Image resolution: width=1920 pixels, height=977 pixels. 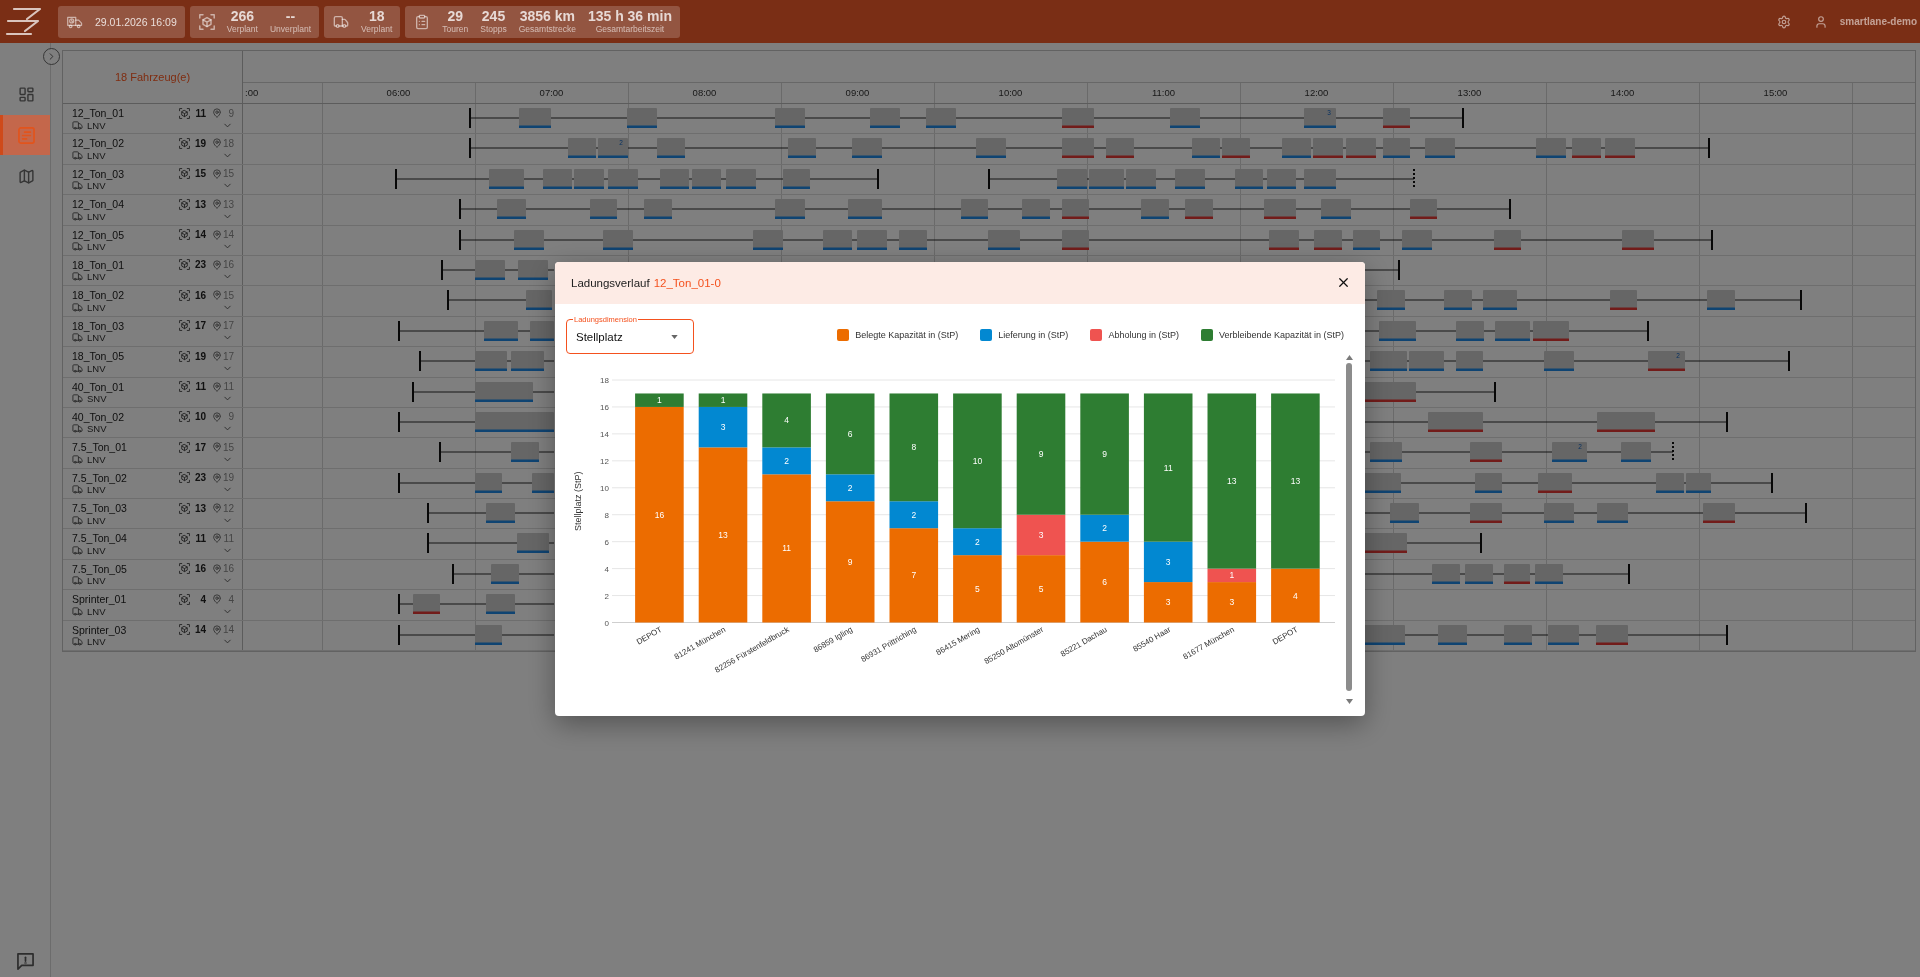 What do you see at coordinates (98, 386) in the screenshot?
I see `vehicle-name: 40_Ton_01` at bounding box center [98, 386].